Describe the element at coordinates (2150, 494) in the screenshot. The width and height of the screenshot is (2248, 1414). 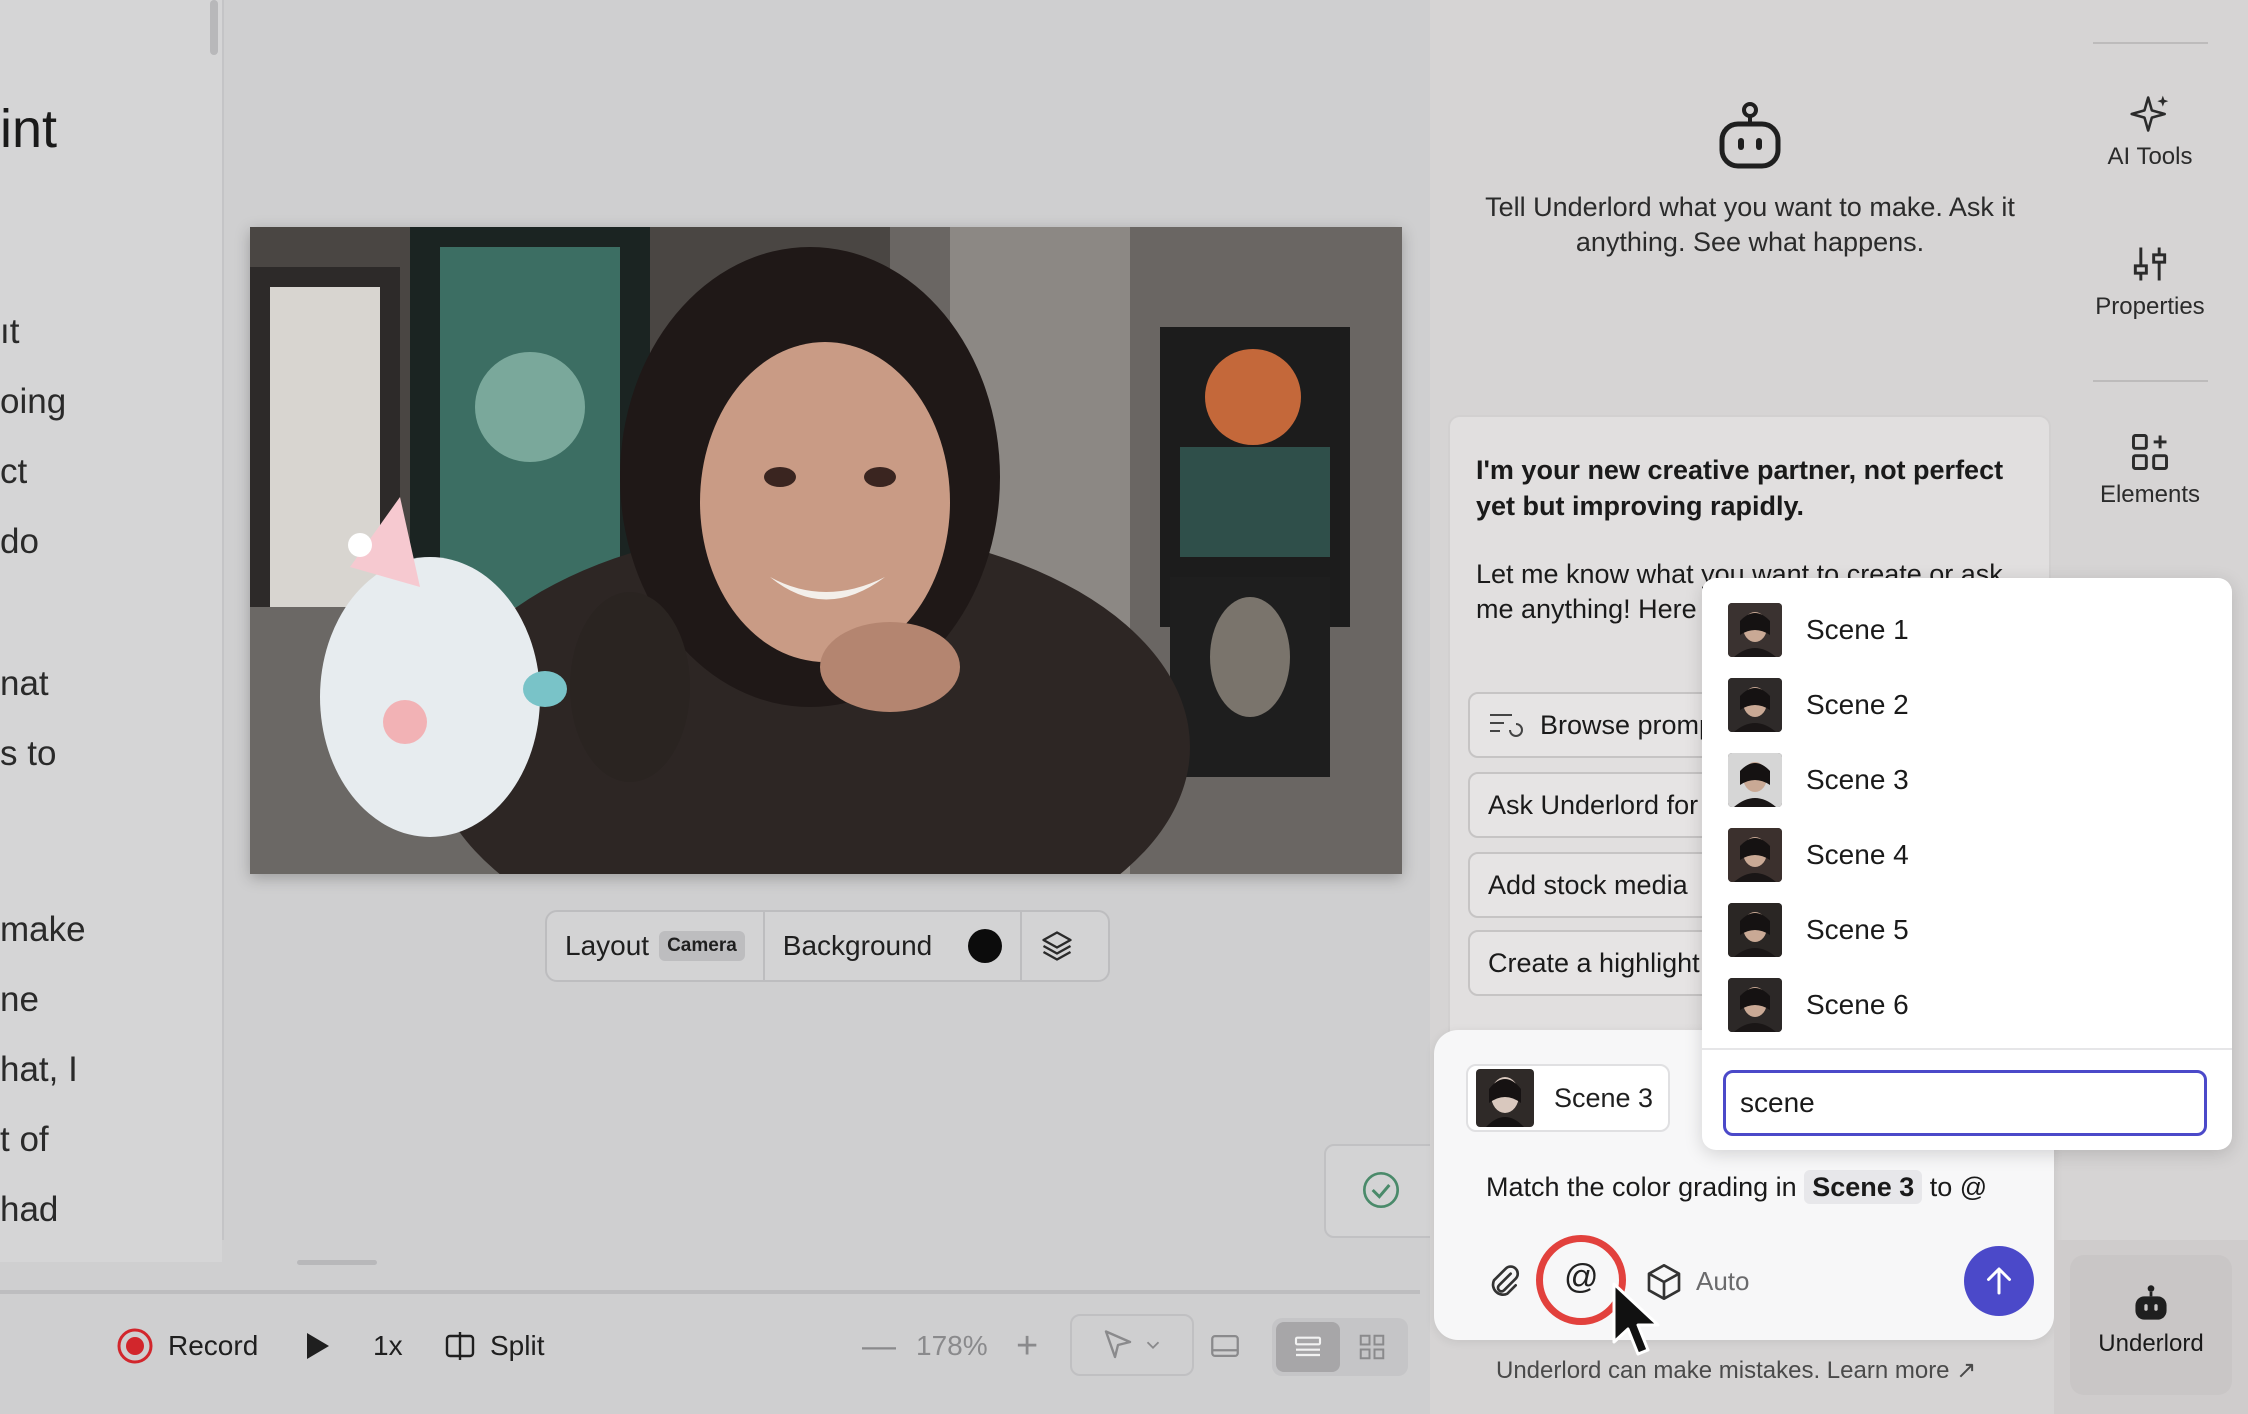
I see `elements-label: Elements` at that location.